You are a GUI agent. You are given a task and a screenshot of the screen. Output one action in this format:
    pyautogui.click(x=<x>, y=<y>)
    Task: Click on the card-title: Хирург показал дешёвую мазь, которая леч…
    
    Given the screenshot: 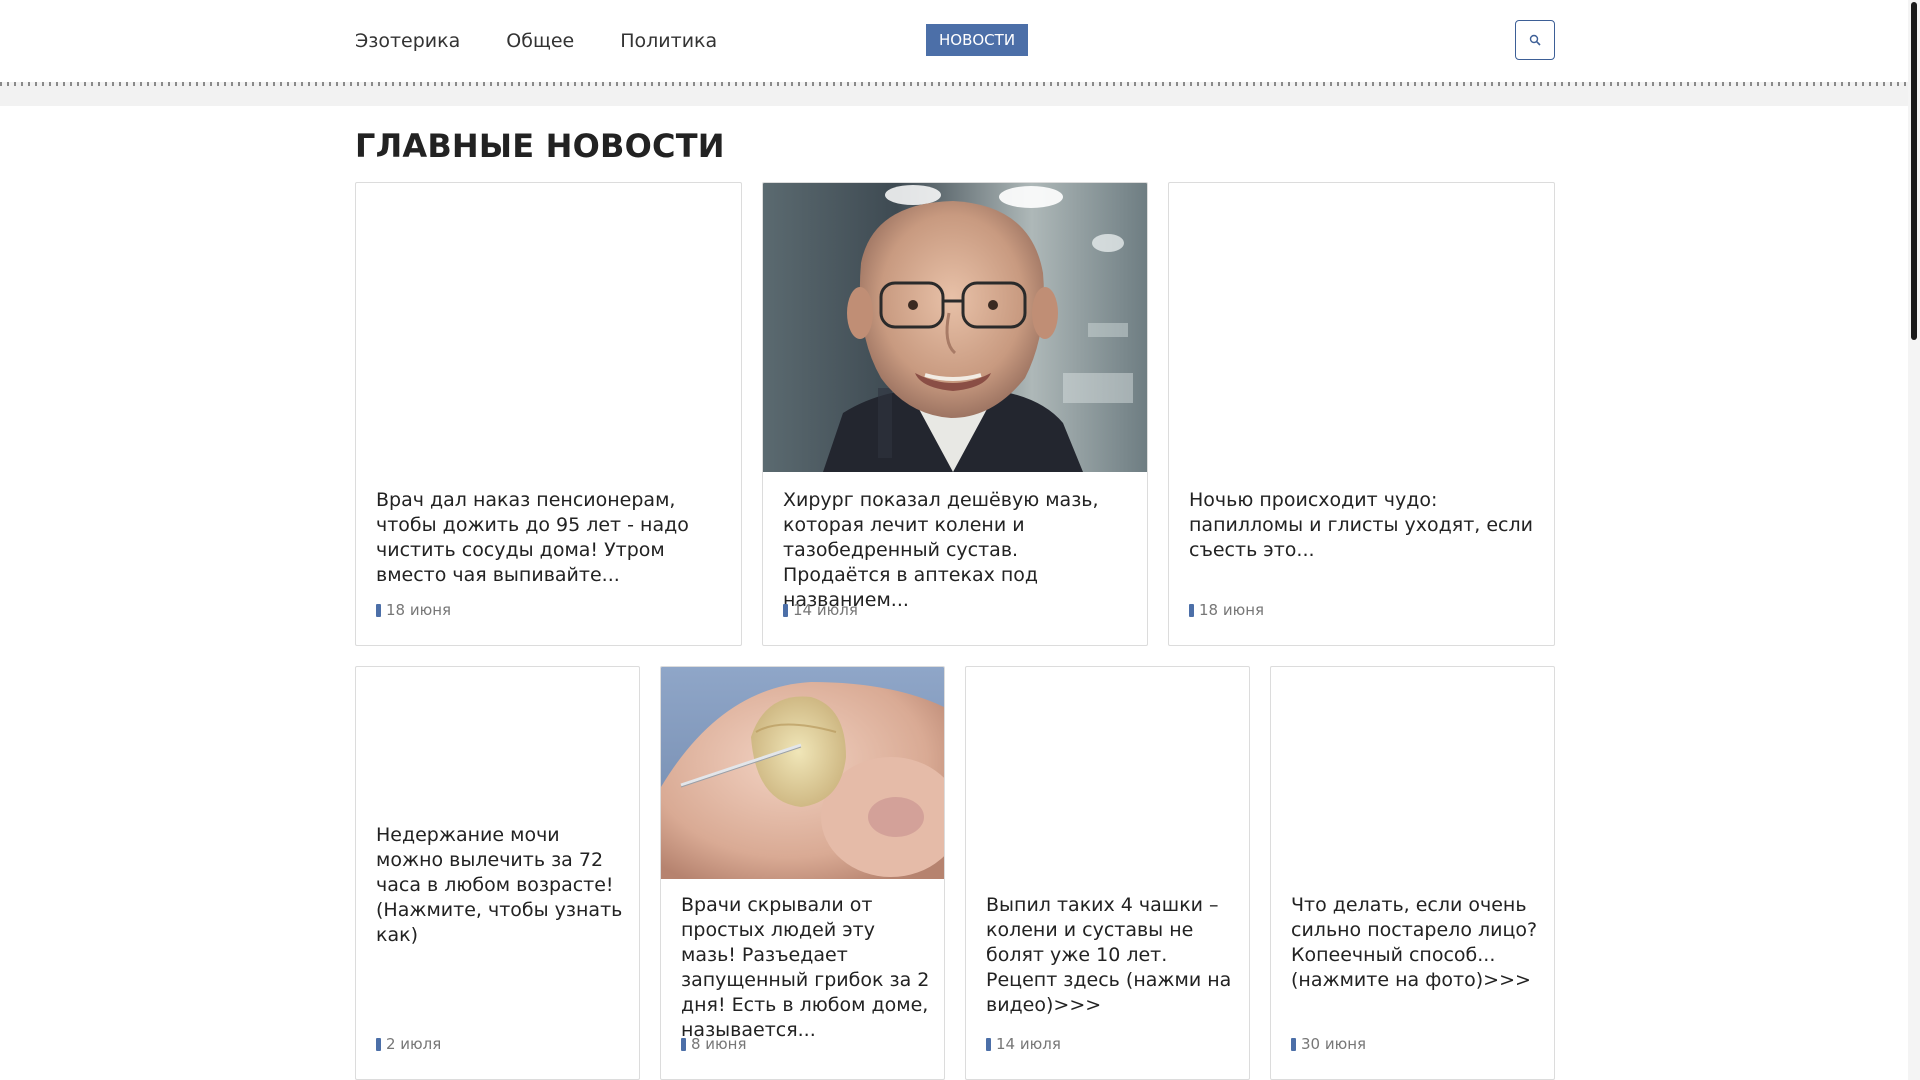 What is the action you would take?
    pyautogui.click(x=955, y=550)
    